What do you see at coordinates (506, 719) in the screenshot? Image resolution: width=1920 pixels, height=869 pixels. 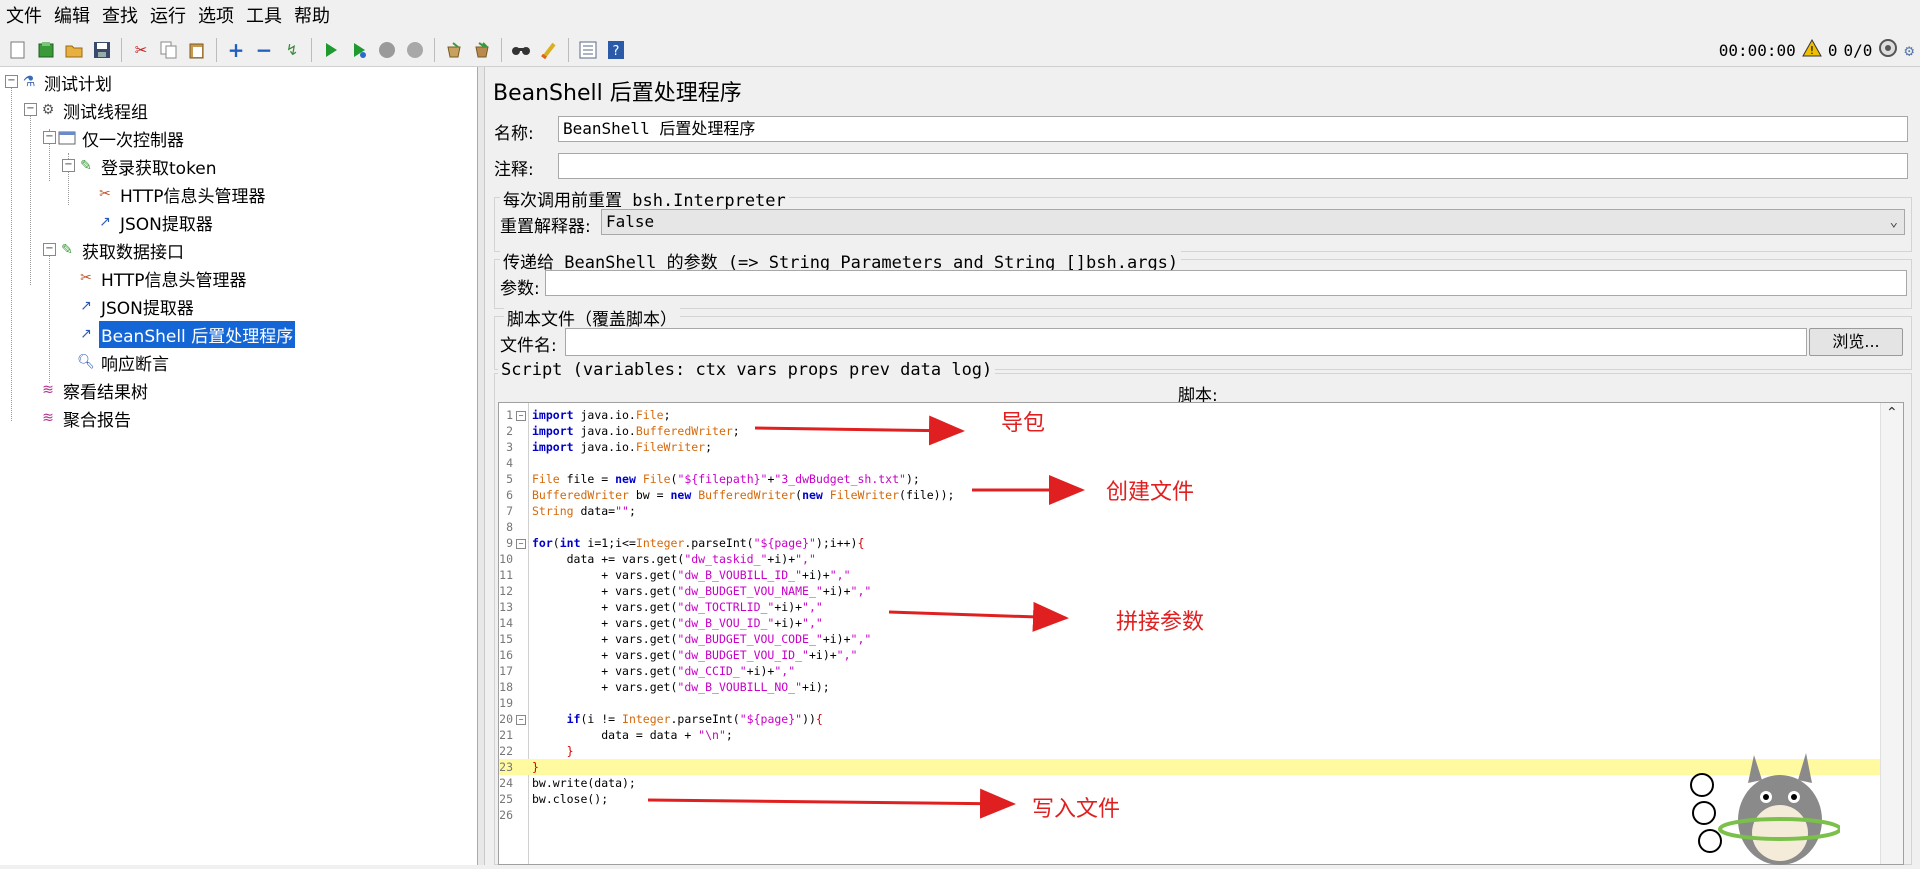 I see `line-number: 20` at bounding box center [506, 719].